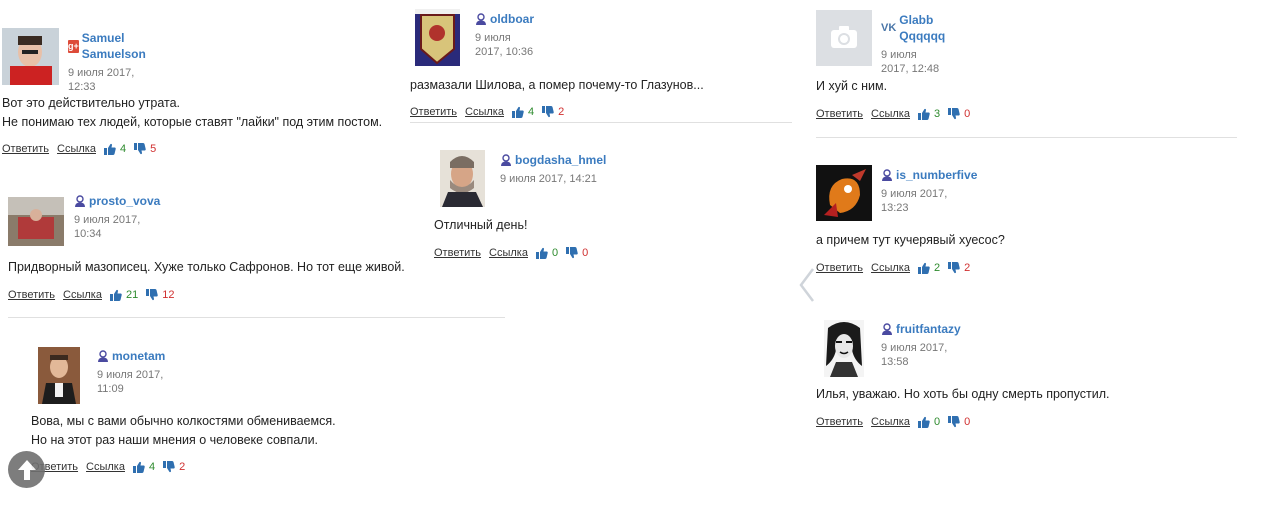 The width and height of the screenshot is (1280, 527). What do you see at coordinates (504, 45) in the screenshot?
I see `comment-date: 9 июля 2017, 10:36` at bounding box center [504, 45].